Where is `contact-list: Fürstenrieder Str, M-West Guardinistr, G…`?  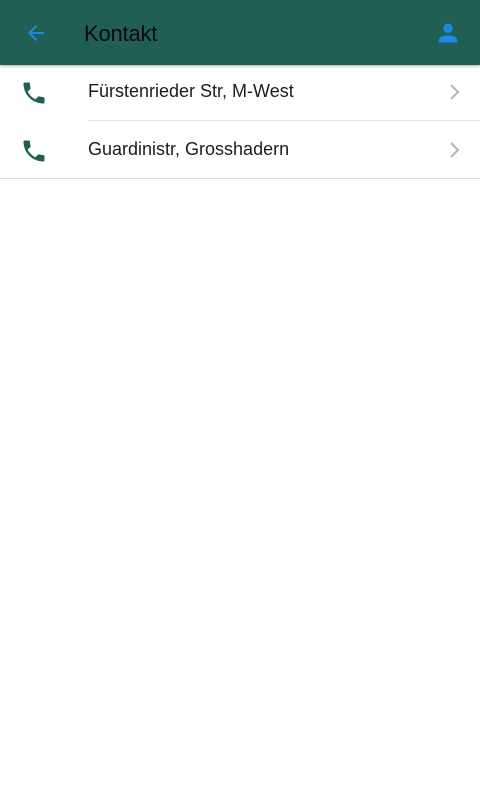
contact-list: Fürstenrieder Str, M-West Guardinistr, G… is located at coordinates (240, 122).